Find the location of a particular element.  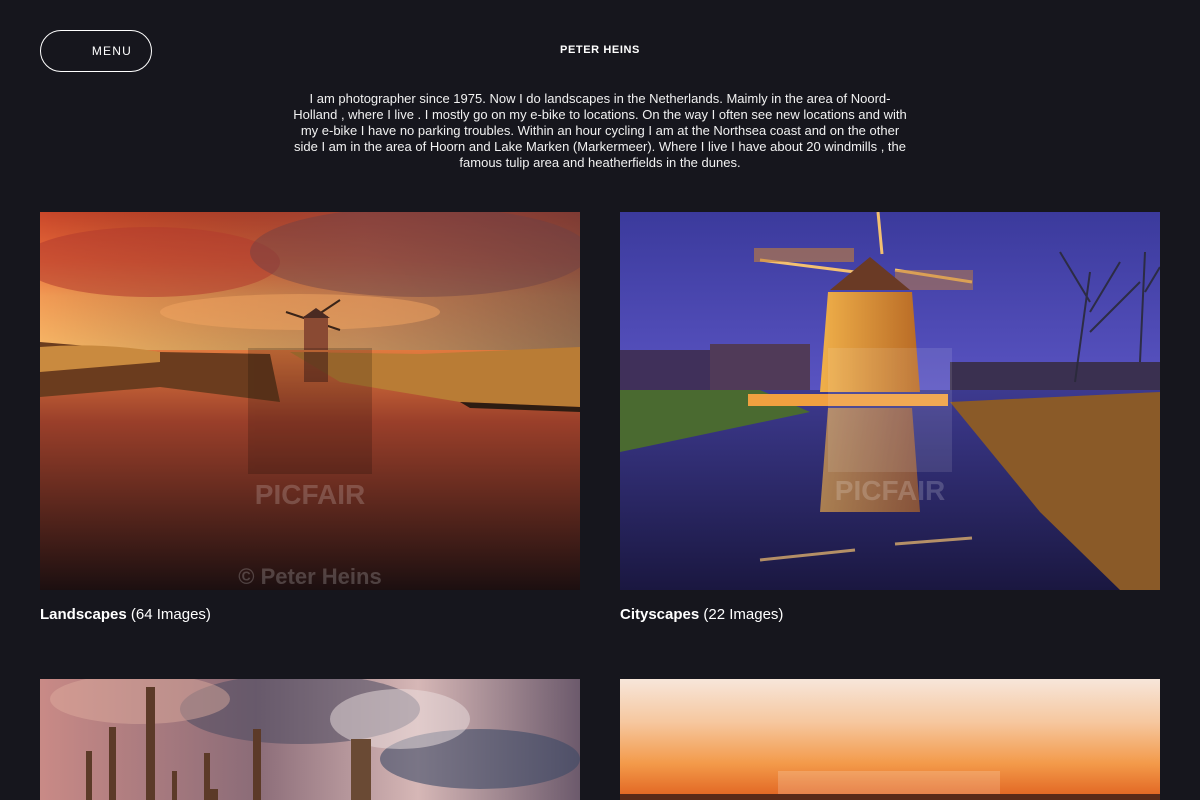

sunset-horizon-photo is located at coordinates (890, 739).